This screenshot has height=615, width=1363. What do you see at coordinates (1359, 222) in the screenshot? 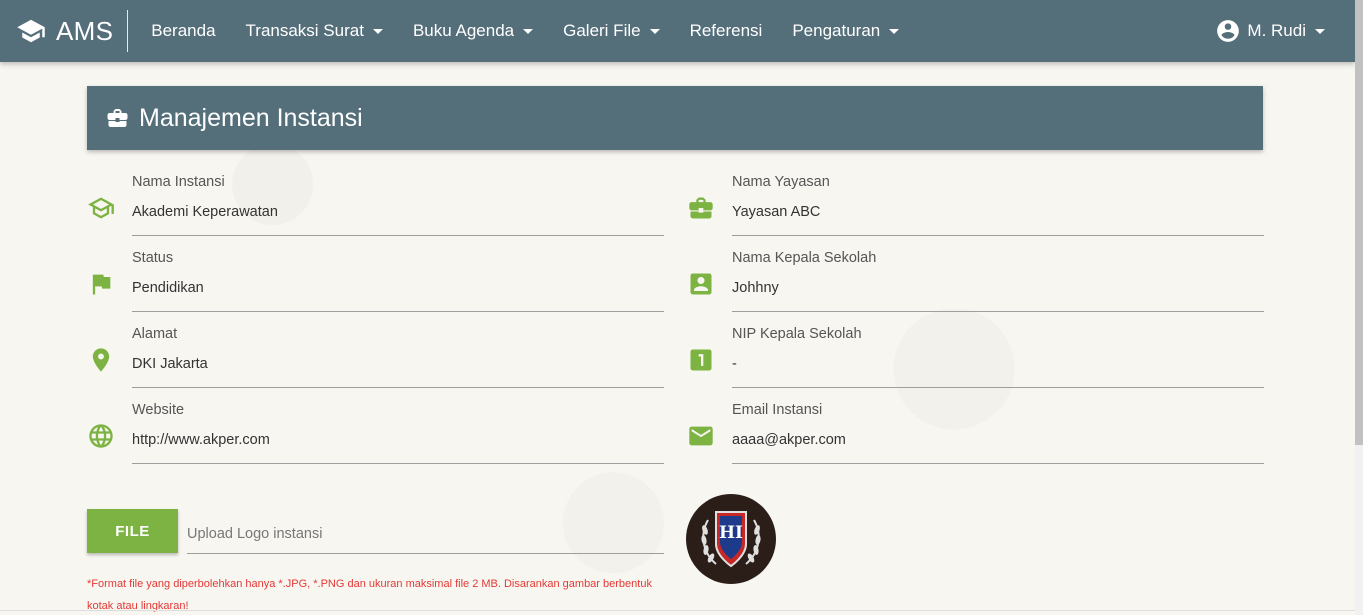
I see `scrollbar-thumb` at bounding box center [1359, 222].